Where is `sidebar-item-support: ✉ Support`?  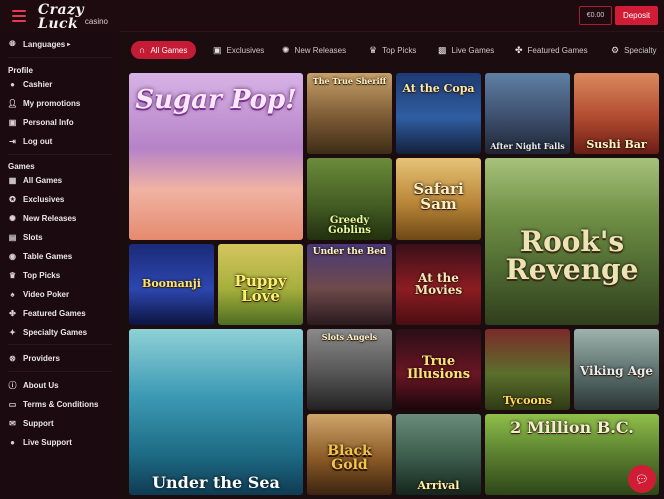
sidebar-item-support: ✉ Support is located at coordinates (31, 423).